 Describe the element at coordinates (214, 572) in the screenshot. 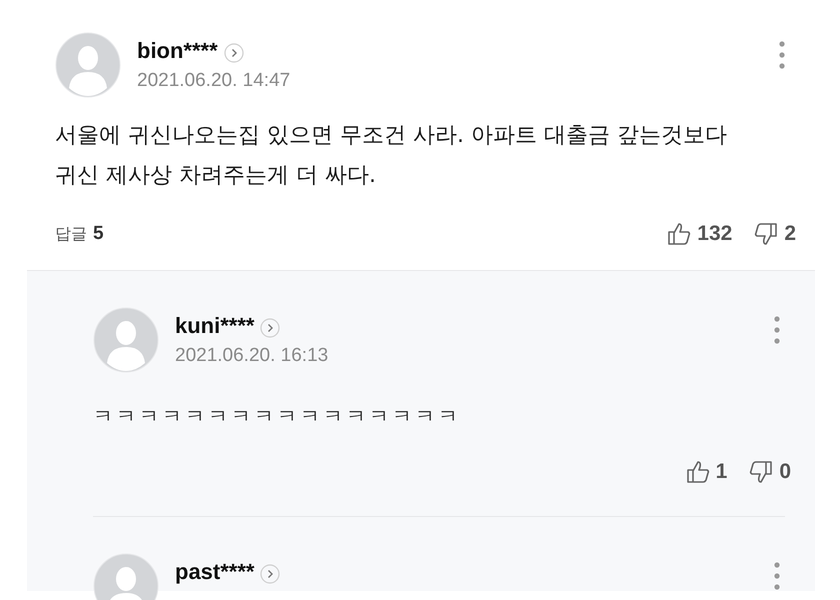

I see `username: past****` at that location.